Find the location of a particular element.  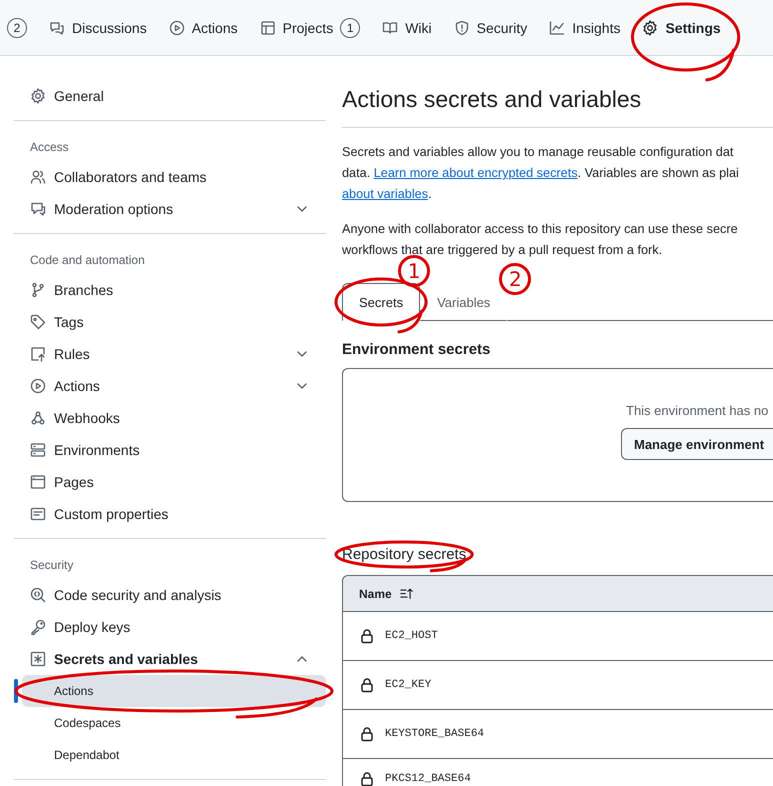

settings-icon is located at coordinates (650, 28).